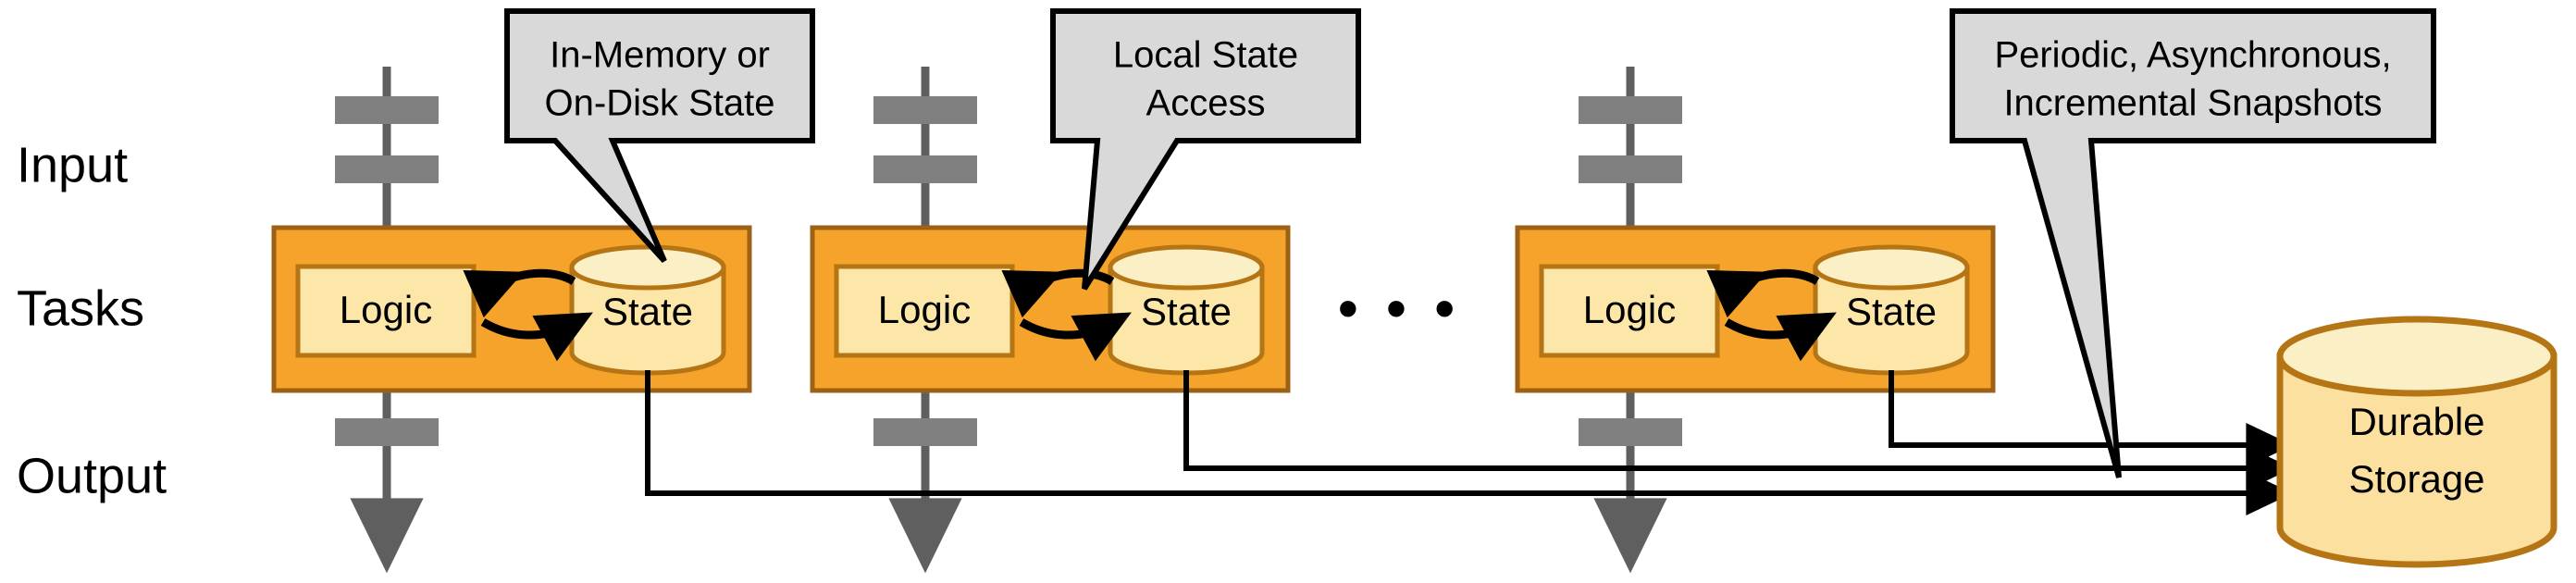 The image size is (2576, 583). I want to click on callout-local-access-line2: Access, so click(1206, 103).